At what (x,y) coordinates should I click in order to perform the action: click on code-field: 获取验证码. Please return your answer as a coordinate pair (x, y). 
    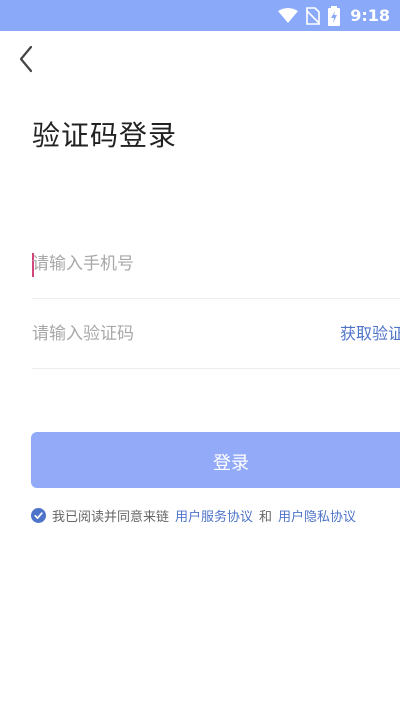
    Looking at the image, I should click on (216, 334).